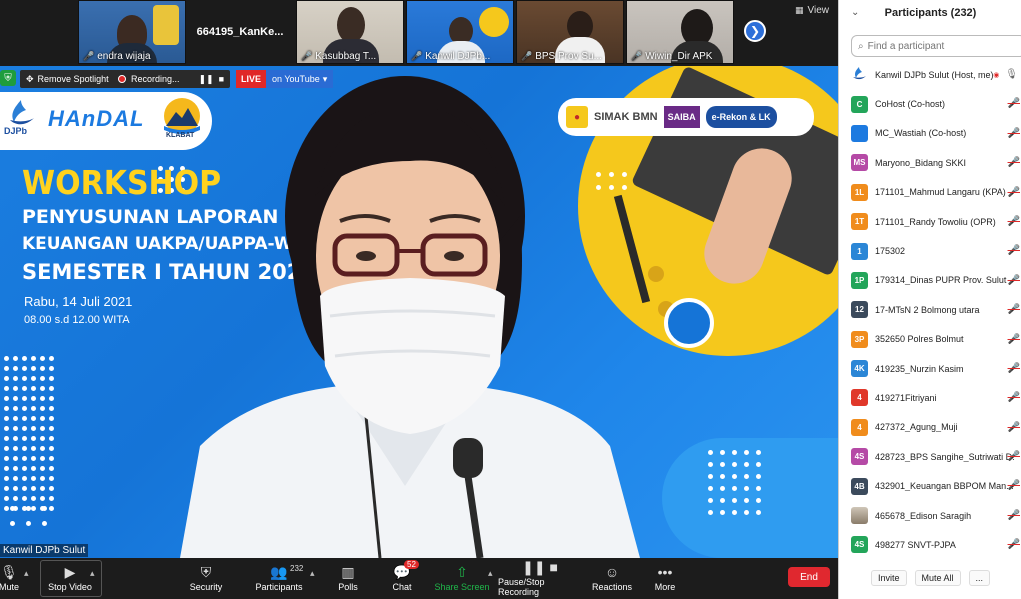  Describe the element at coordinates (402, 587) in the screenshot. I see `chat-label: Chat` at that location.